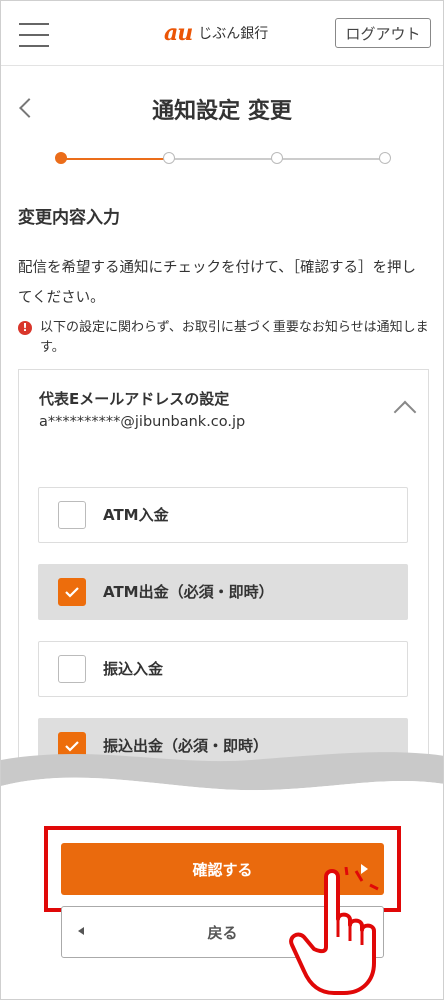  What do you see at coordinates (223, 515) in the screenshot?
I see `option-atm-deposit: ATM入金` at bounding box center [223, 515].